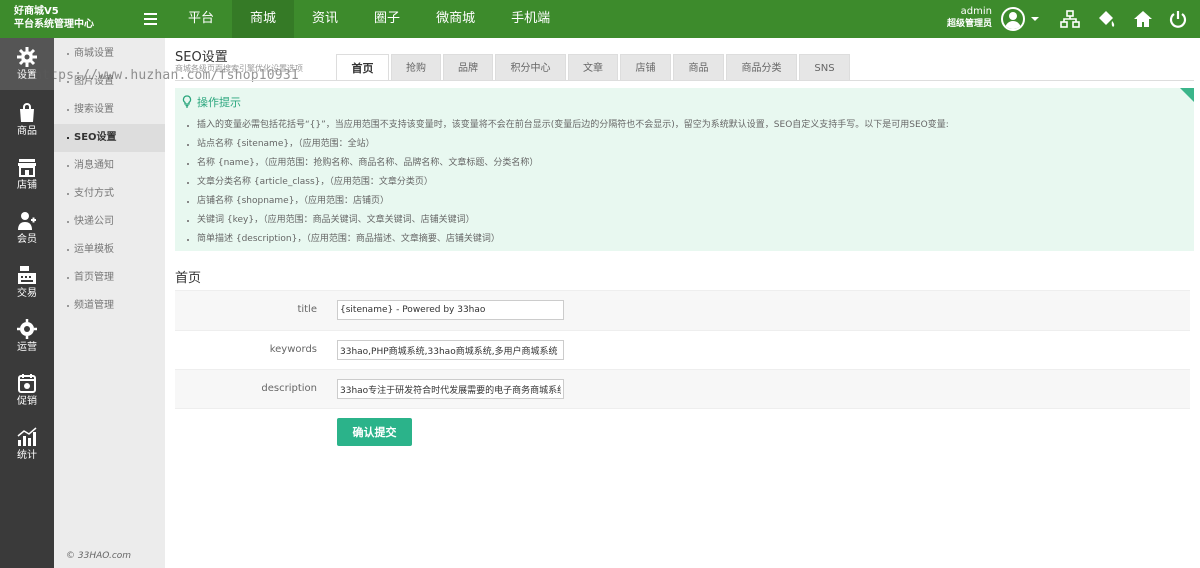  I want to click on topnav-circle: 圈子, so click(387, 19).